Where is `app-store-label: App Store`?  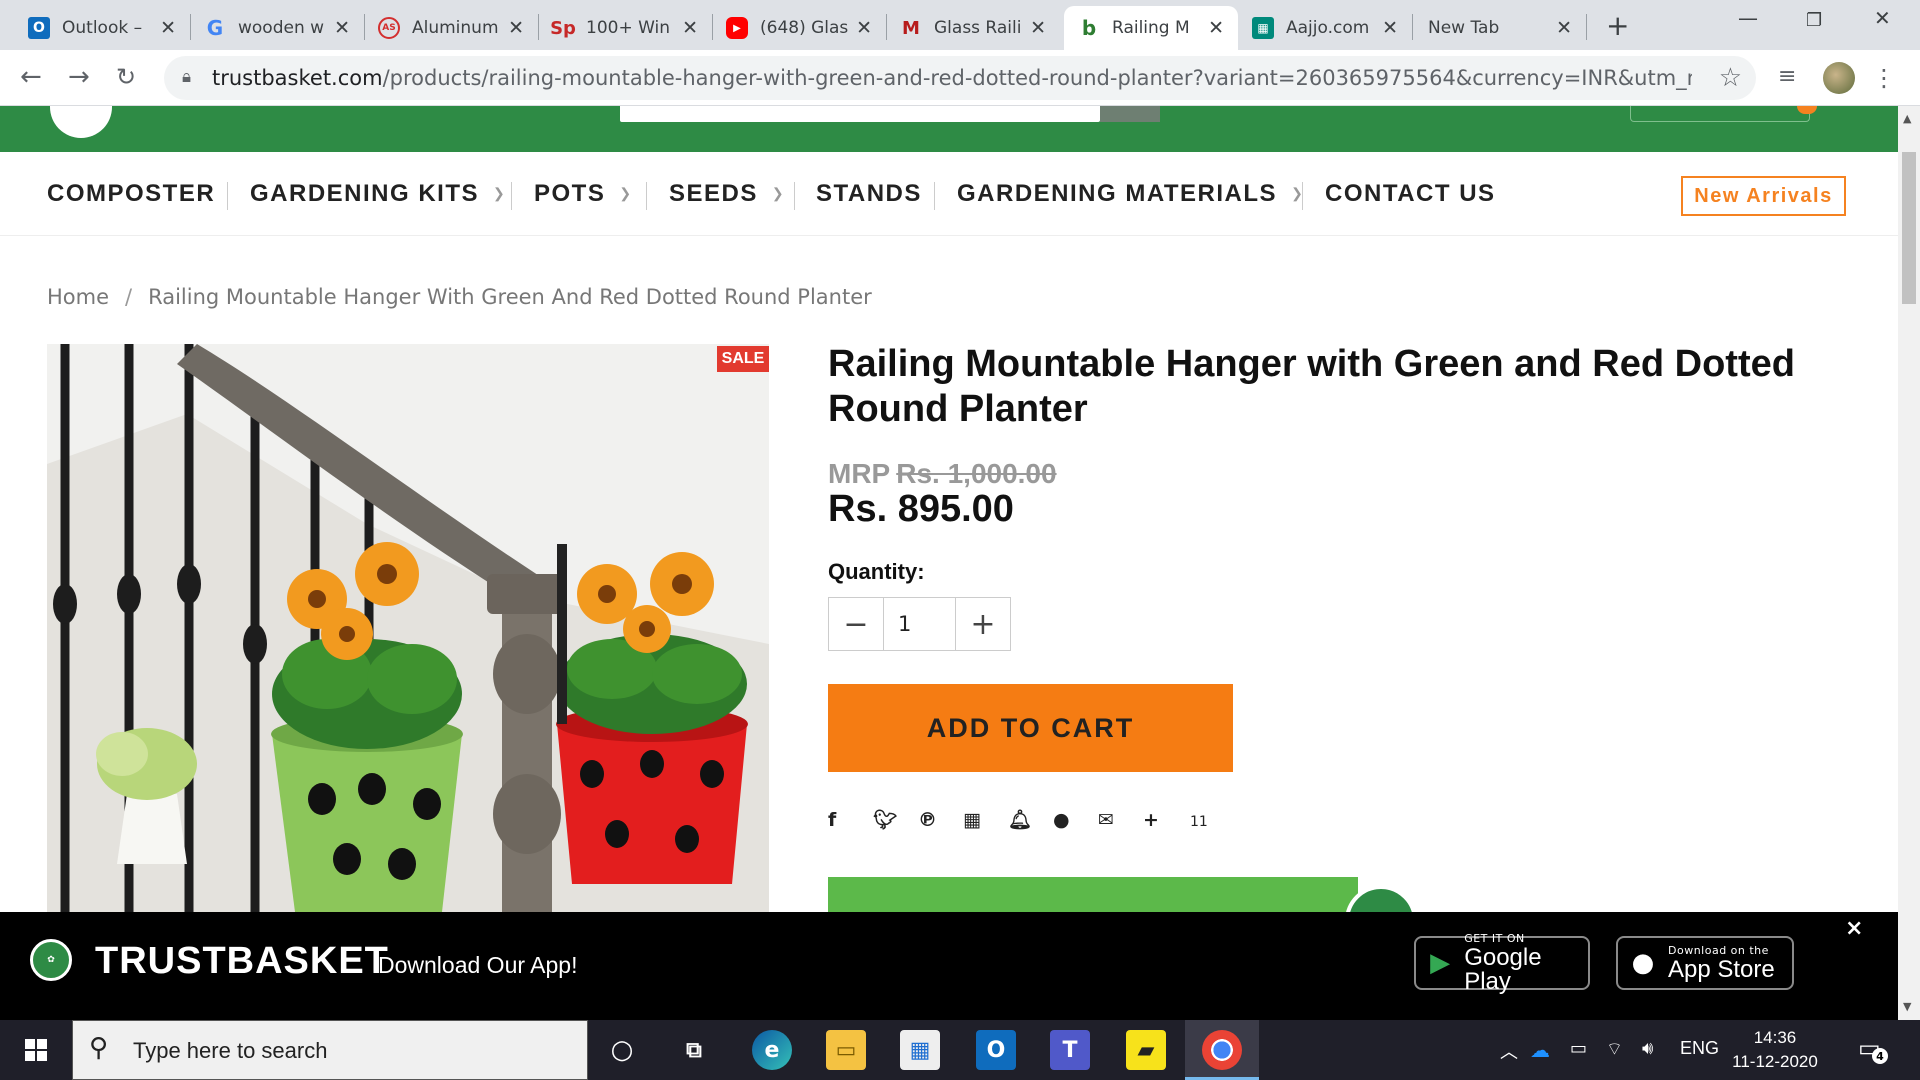 app-store-label: App Store is located at coordinates (1721, 969).